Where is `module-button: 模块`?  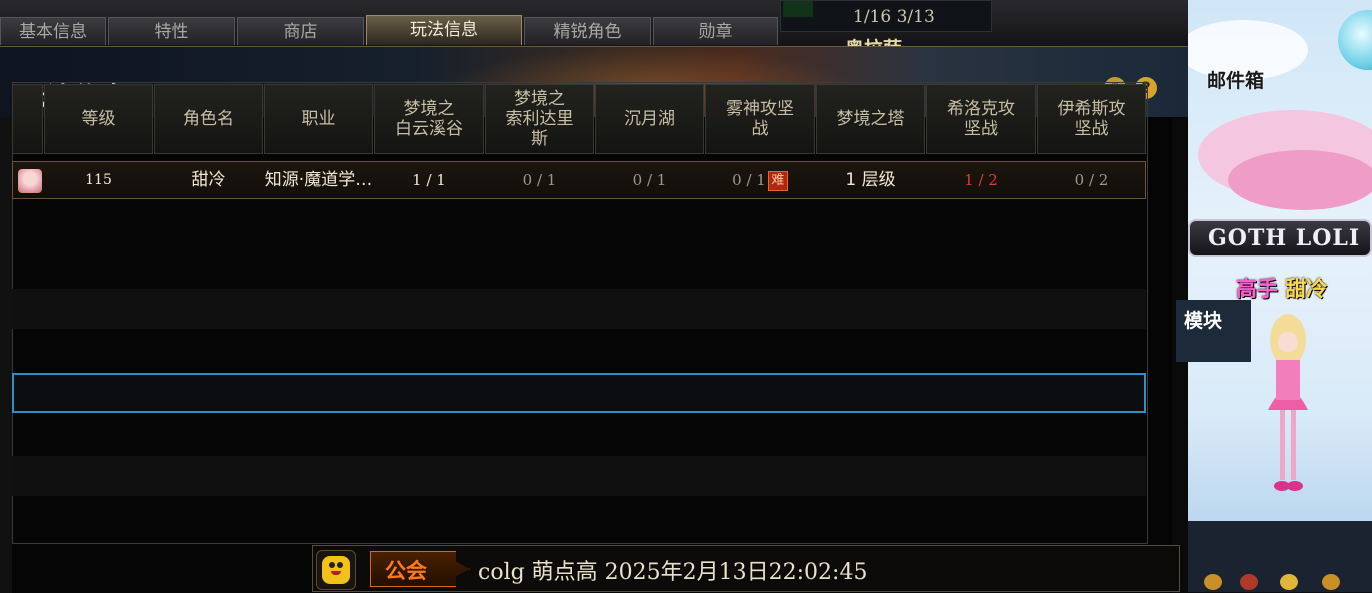
module-button: 模块 is located at coordinates (1213, 331).